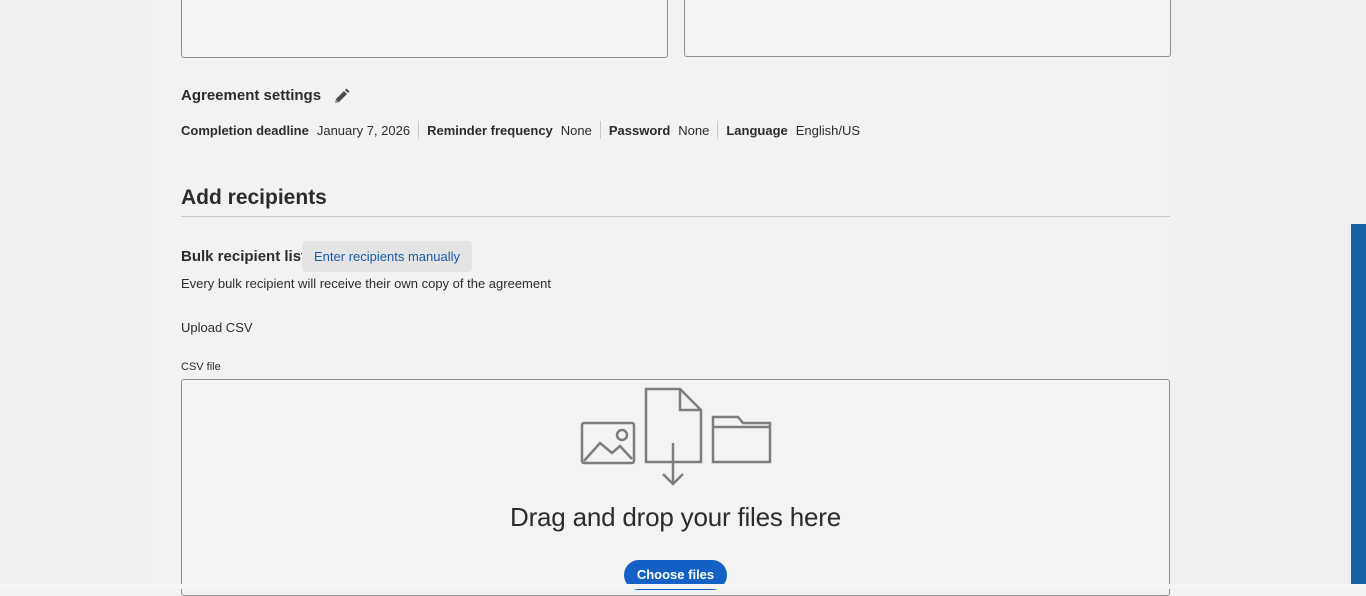 The width and height of the screenshot is (1366, 596). Describe the element at coordinates (927, 28) in the screenshot. I see `document-preview-right` at that location.